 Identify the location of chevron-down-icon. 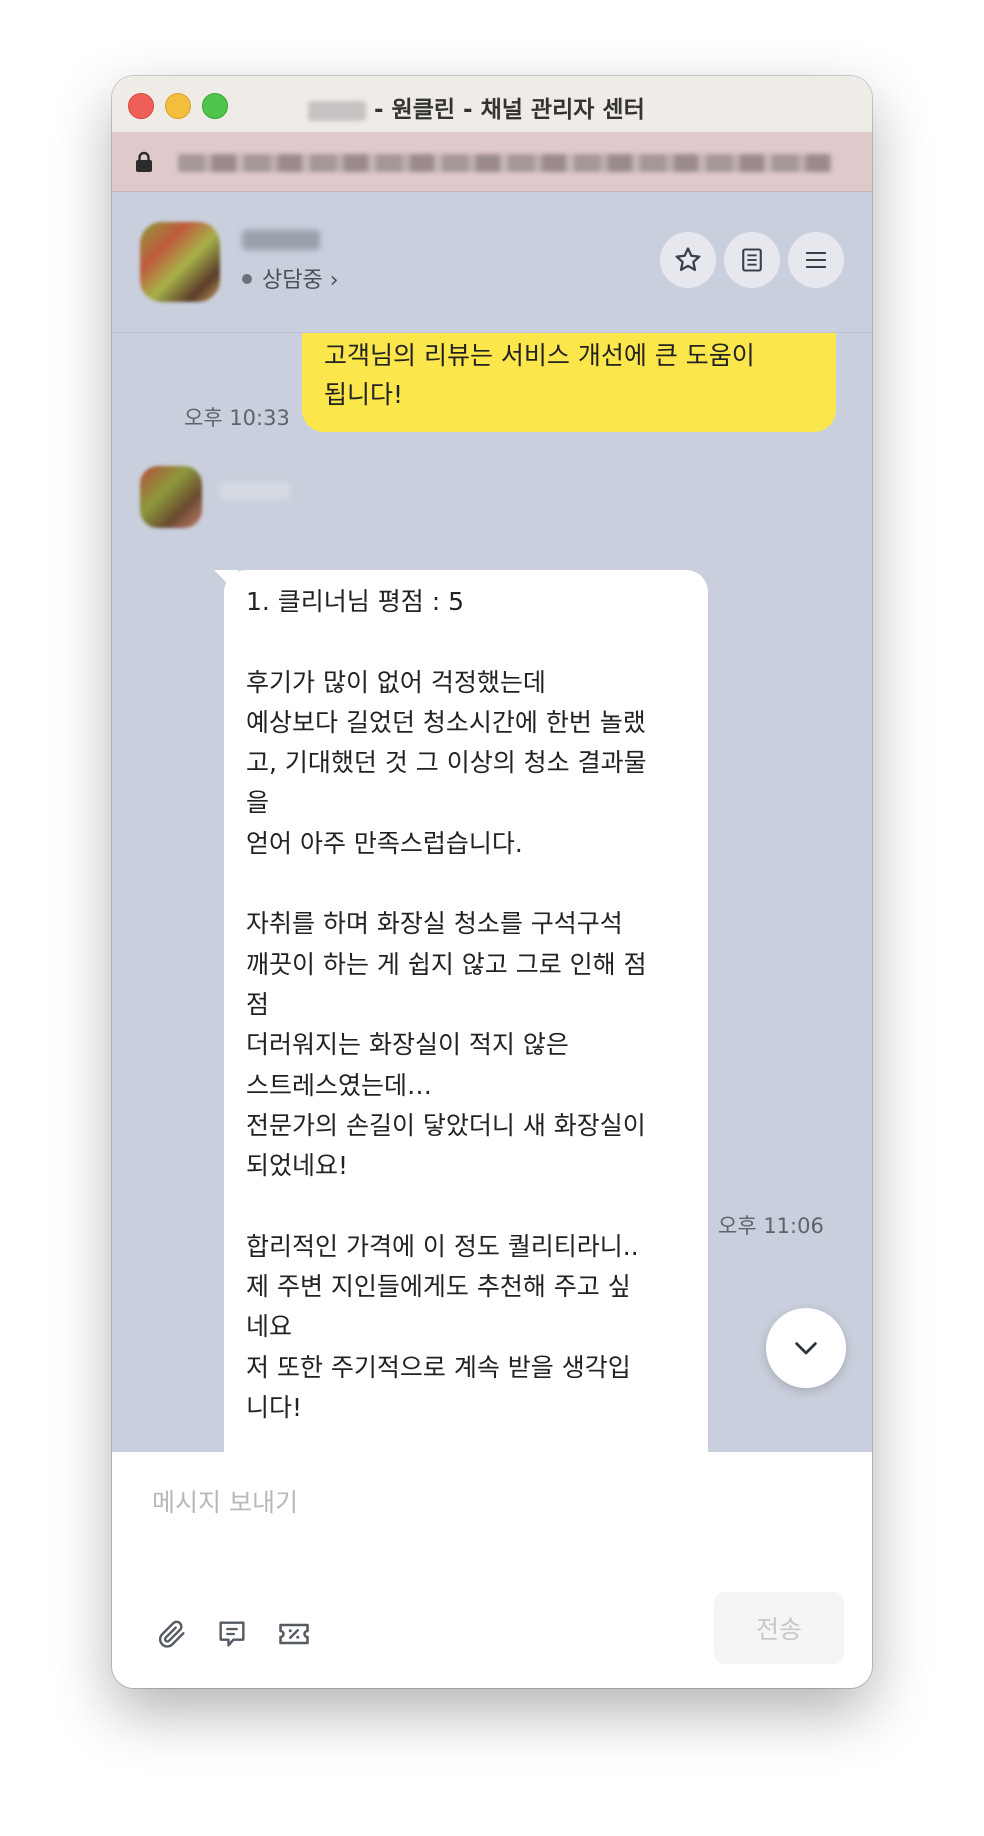
(806, 1348).